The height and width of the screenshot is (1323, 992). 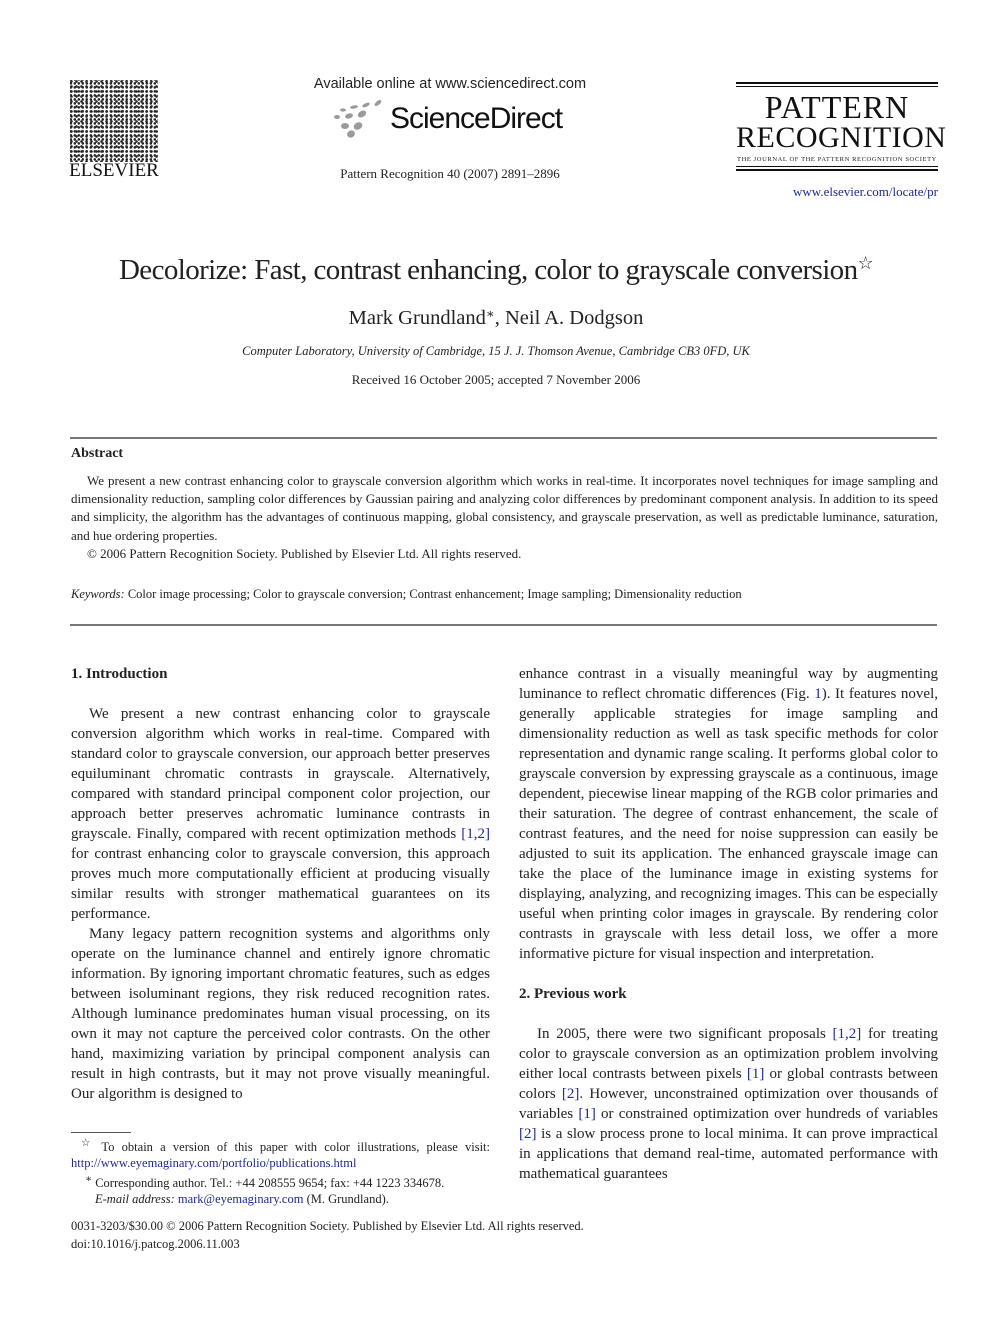 I want to click on author-list: Mark Grundland∗, Neil A. Dodgson, so click(x=496, y=318).